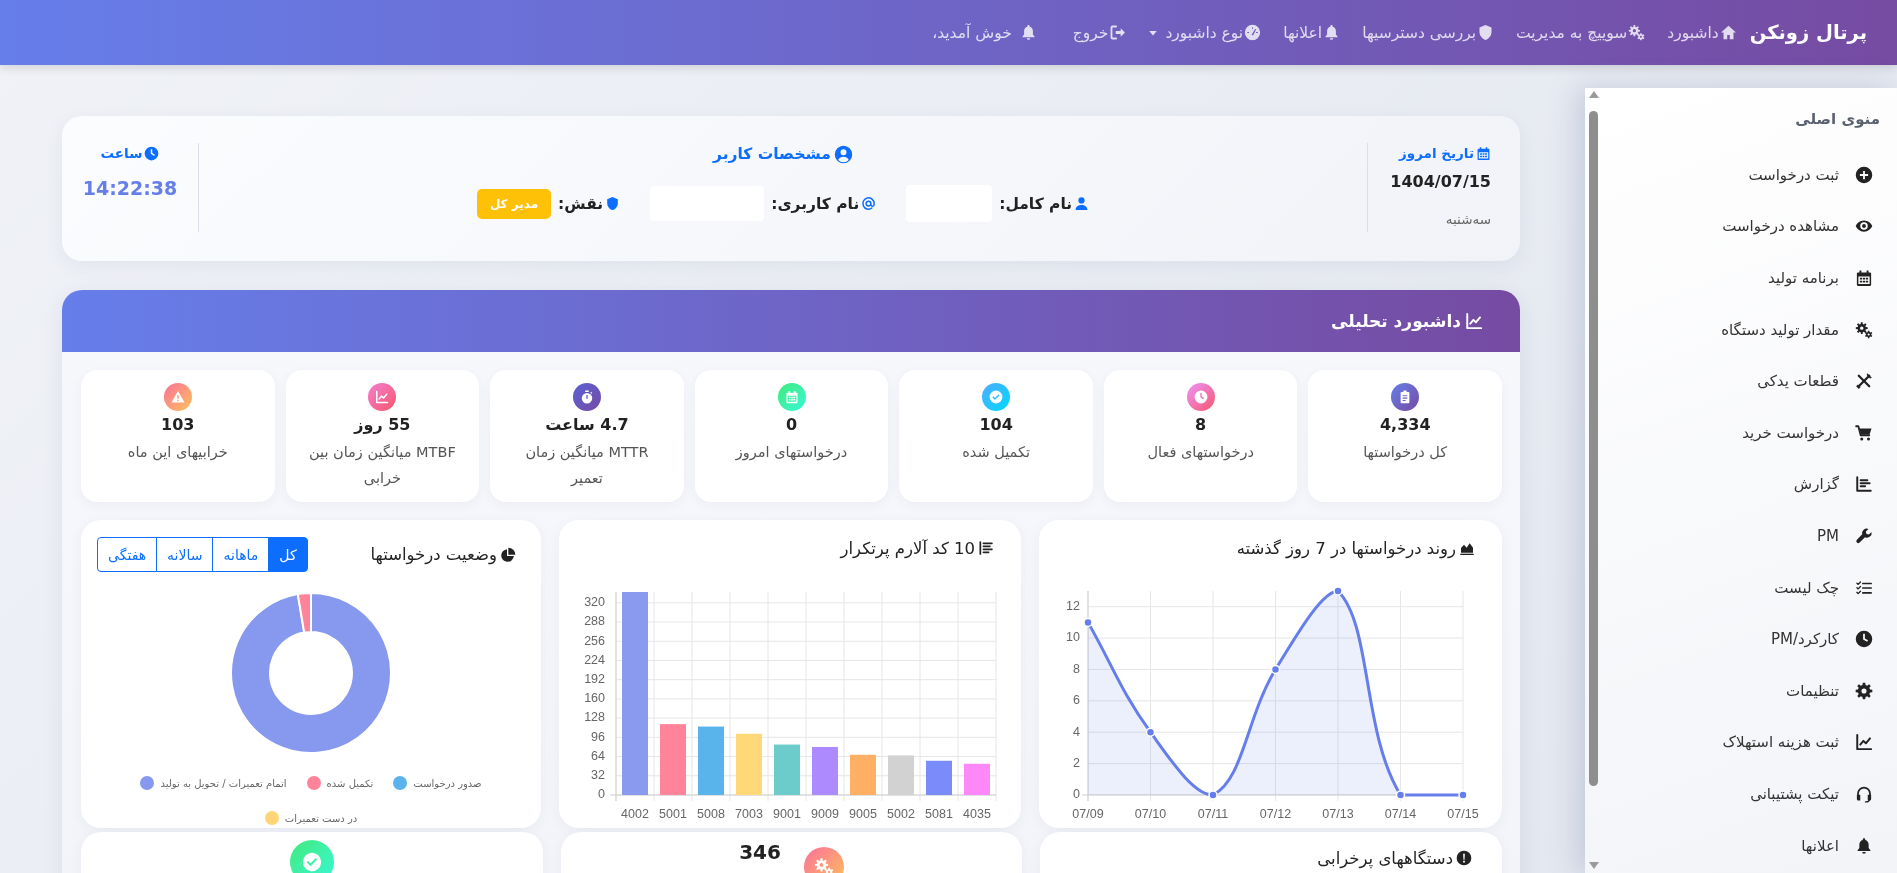 This screenshot has width=1897, height=873. I want to click on date-title: تاریخ امروز, so click(1436, 153).